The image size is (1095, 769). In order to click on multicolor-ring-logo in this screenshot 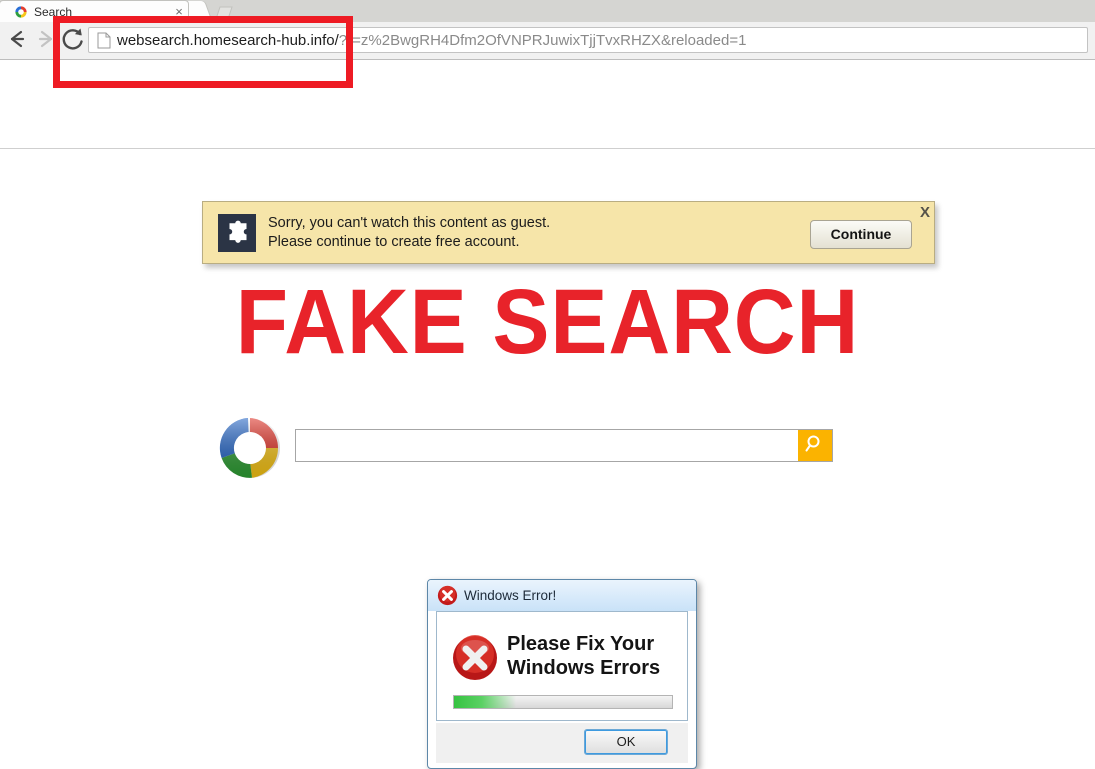, I will do `click(248, 448)`.